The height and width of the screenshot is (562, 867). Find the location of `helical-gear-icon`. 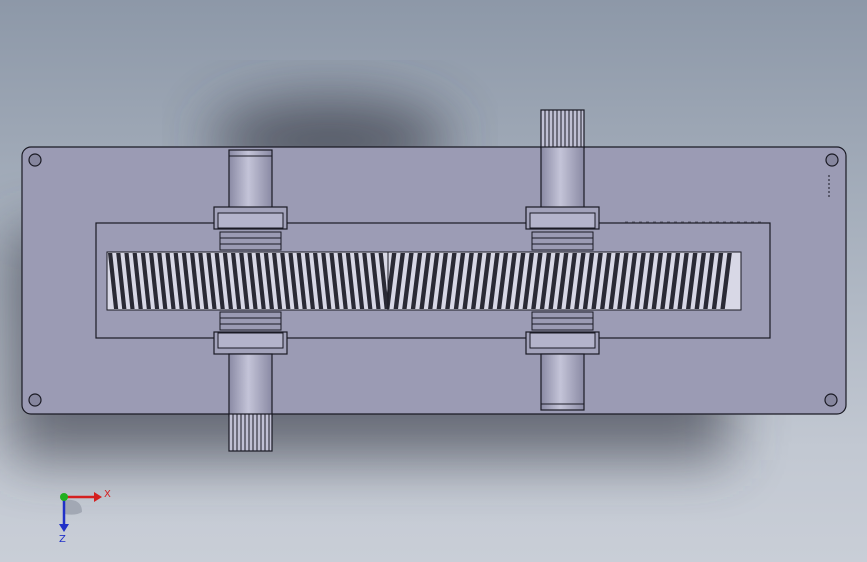

helical-gear-icon is located at coordinates (424, 281).